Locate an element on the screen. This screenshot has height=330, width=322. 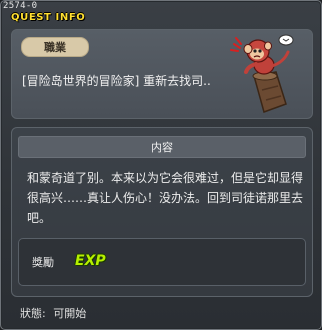
job-badge: 職業 is located at coordinates (55, 47).